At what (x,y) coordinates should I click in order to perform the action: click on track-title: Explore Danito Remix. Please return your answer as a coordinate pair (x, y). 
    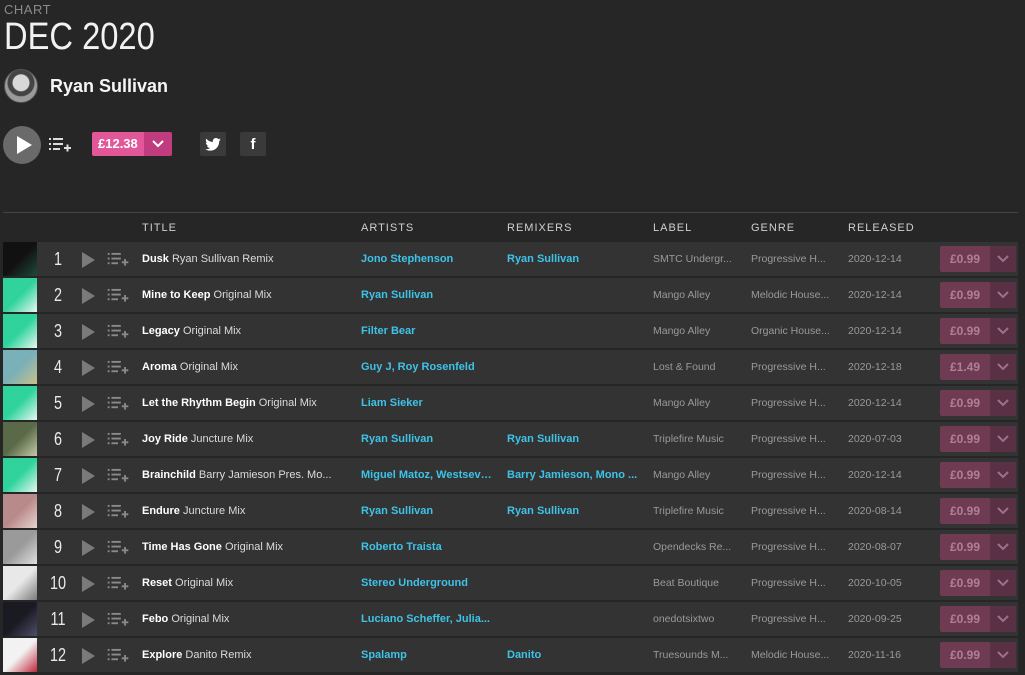
    Looking at the image, I should click on (247, 655).